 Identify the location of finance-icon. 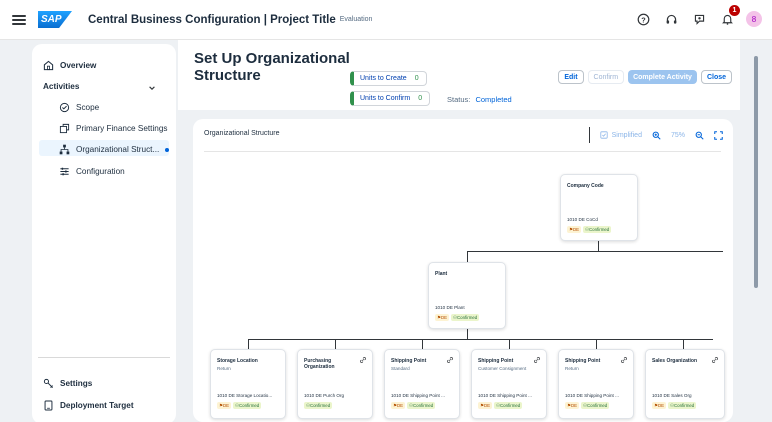
(64, 128).